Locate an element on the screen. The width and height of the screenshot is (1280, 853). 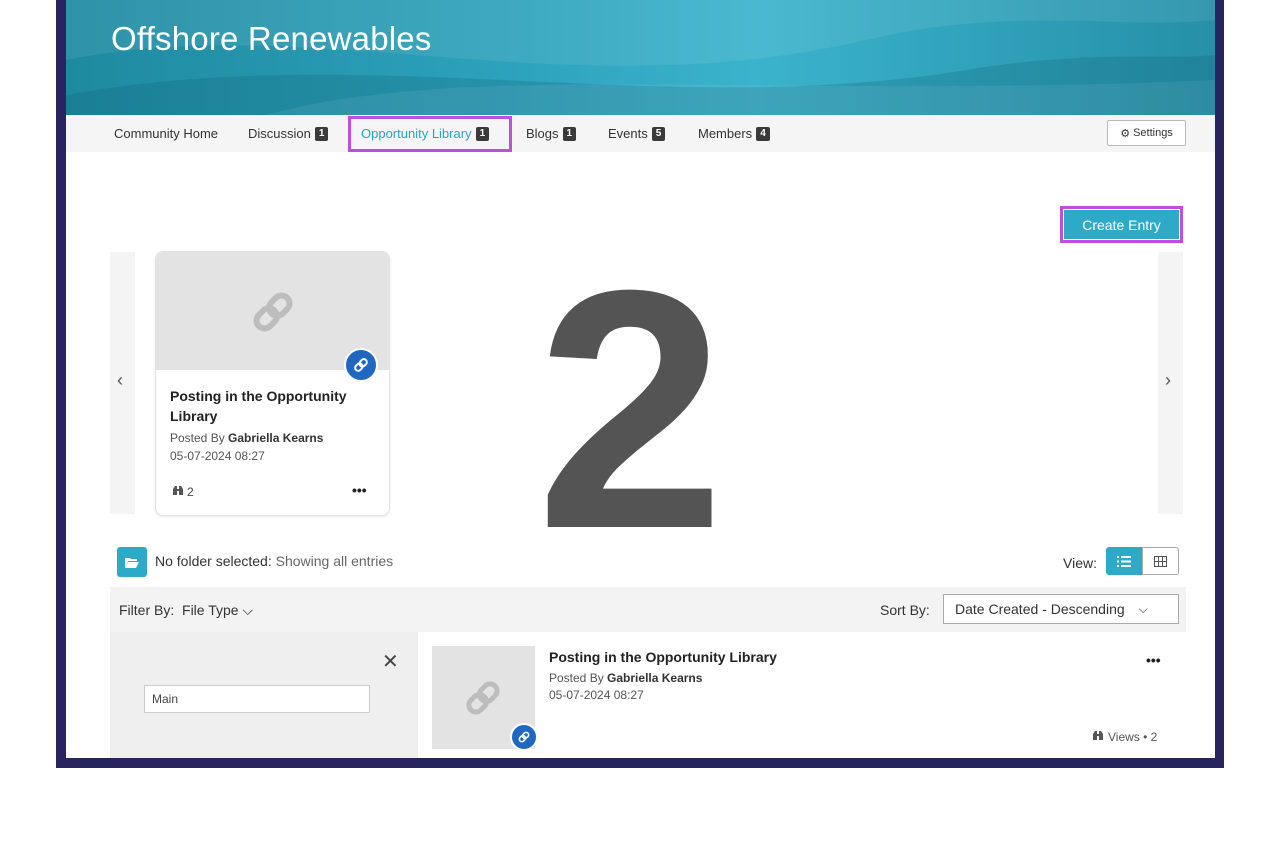
sort-select: Date Created - Descending ⌵ is located at coordinates (1061, 609).